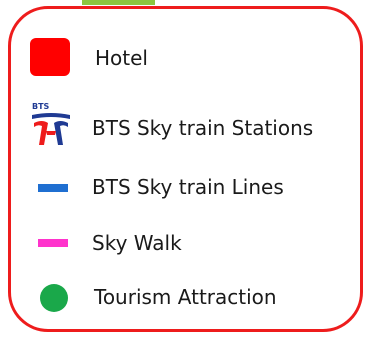 This screenshot has width=377, height=341. What do you see at coordinates (137, 243) in the screenshot?
I see `legend-label-skywalk: Sky Walk` at bounding box center [137, 243].